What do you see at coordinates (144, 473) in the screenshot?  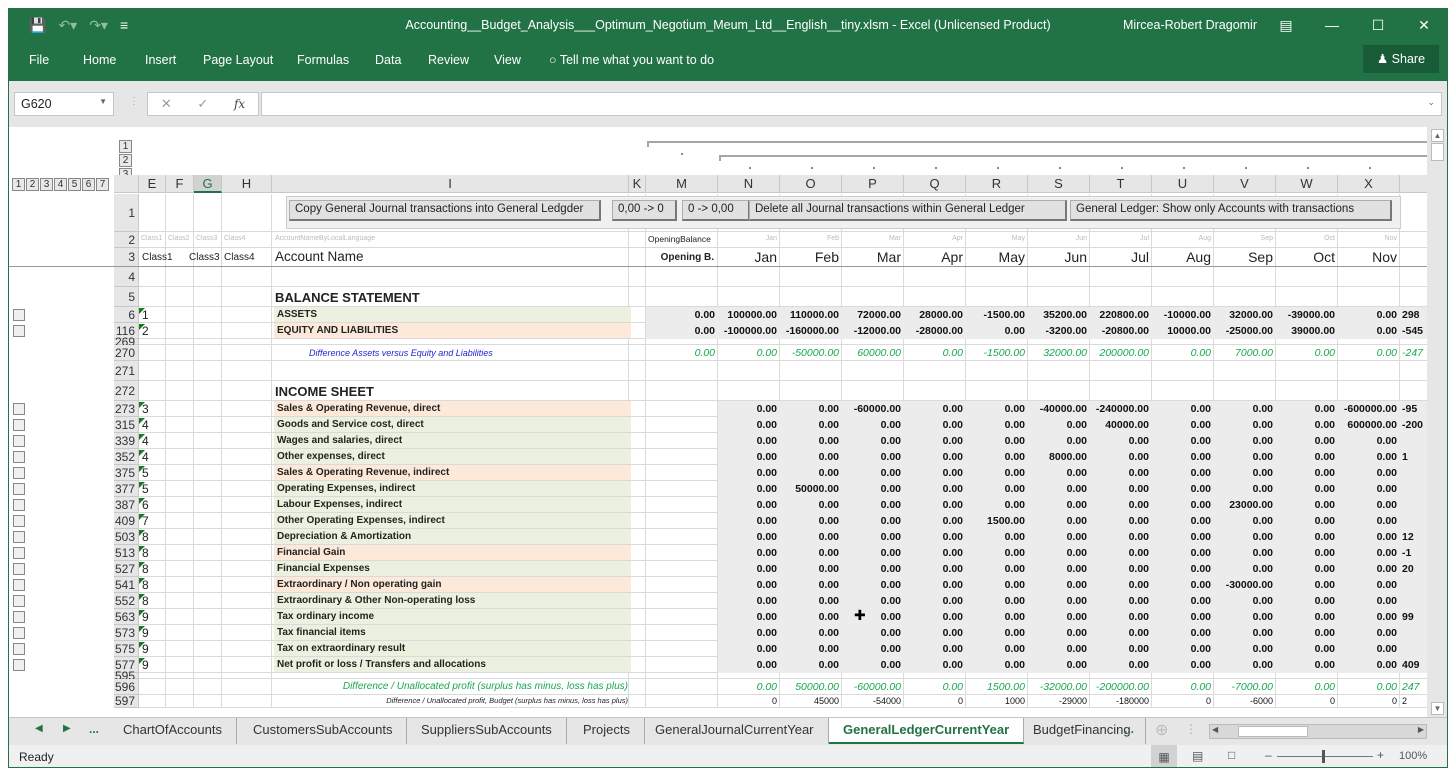 I see `account-class: 5` at bounding box center [144, 473].